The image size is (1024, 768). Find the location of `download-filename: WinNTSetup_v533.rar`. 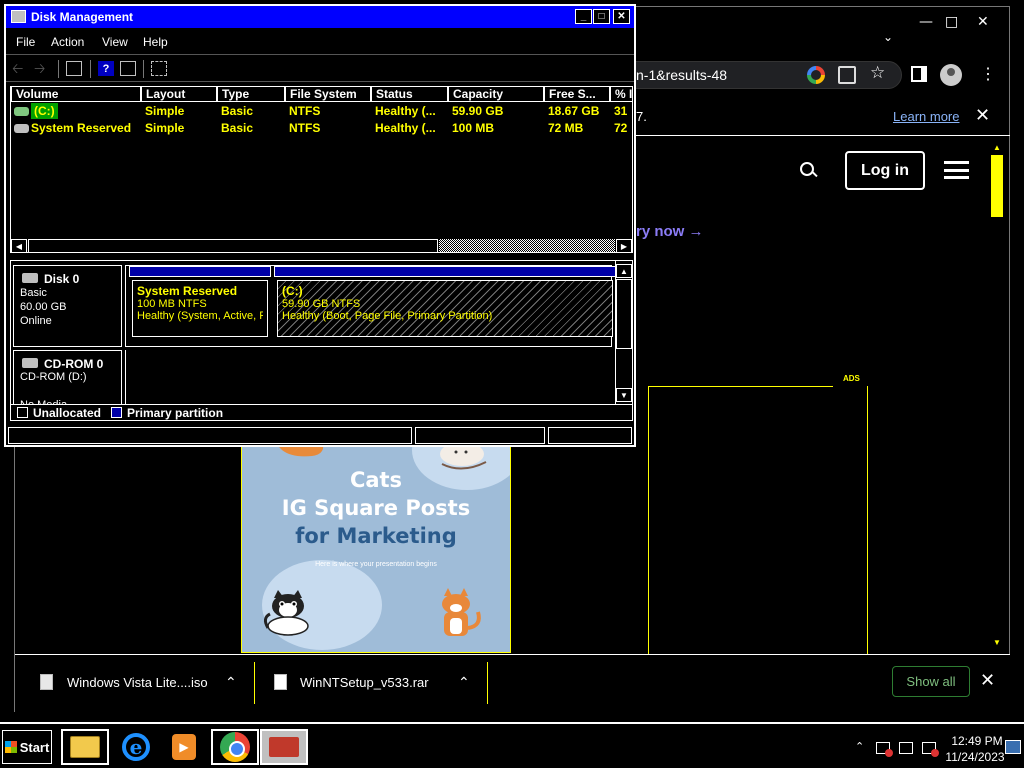

download-filename: WinNTSetup_v533.rar is located at coordinates (364, 682).